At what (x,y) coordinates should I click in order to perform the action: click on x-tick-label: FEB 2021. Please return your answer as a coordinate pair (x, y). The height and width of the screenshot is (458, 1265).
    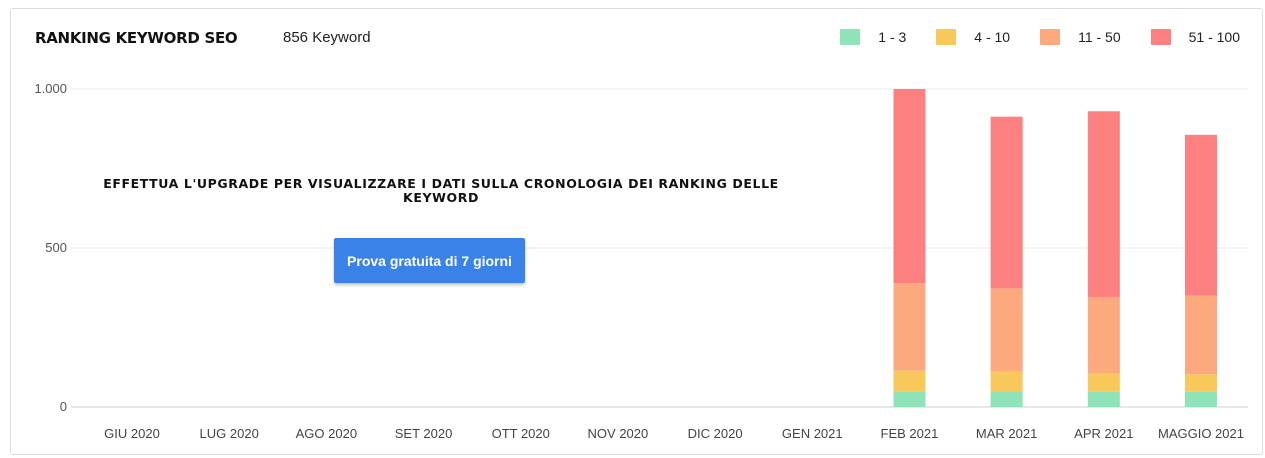
    Looking at the image, I should click on (910, 433).